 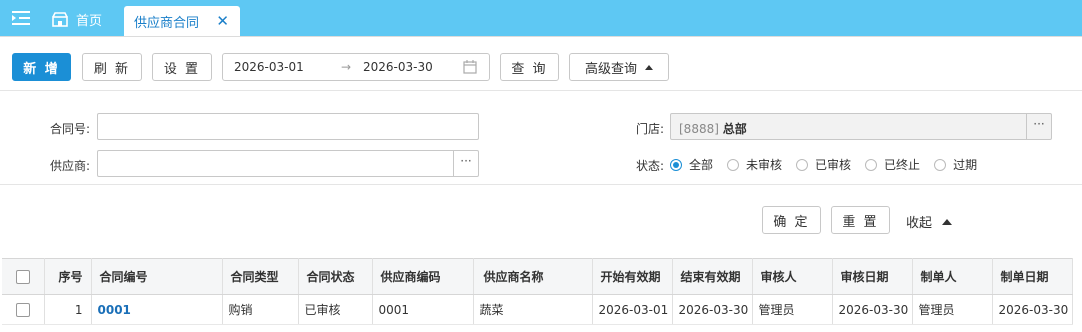 I want to click on status-option-audited: 已审核, so click(x=823, y=164).